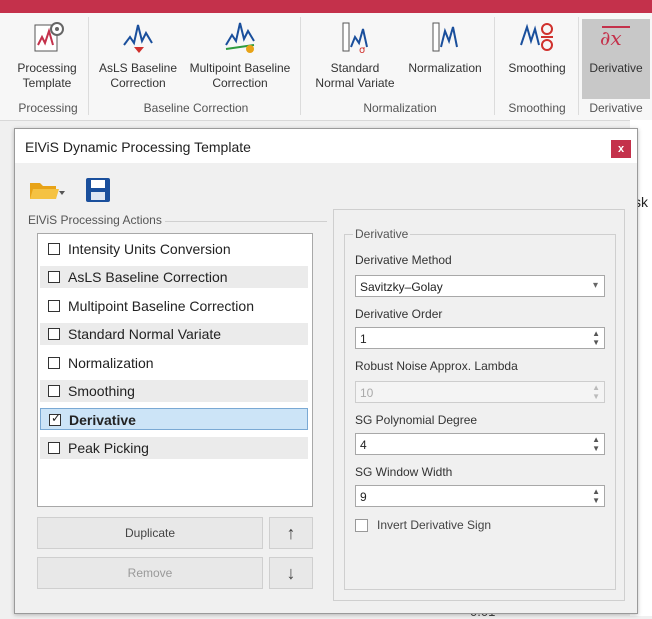  What do you see at coordinates (196, 108) in the screenshot?
I see `group-label-baseline: Baseline Correction` at bounding box center [196, 108].